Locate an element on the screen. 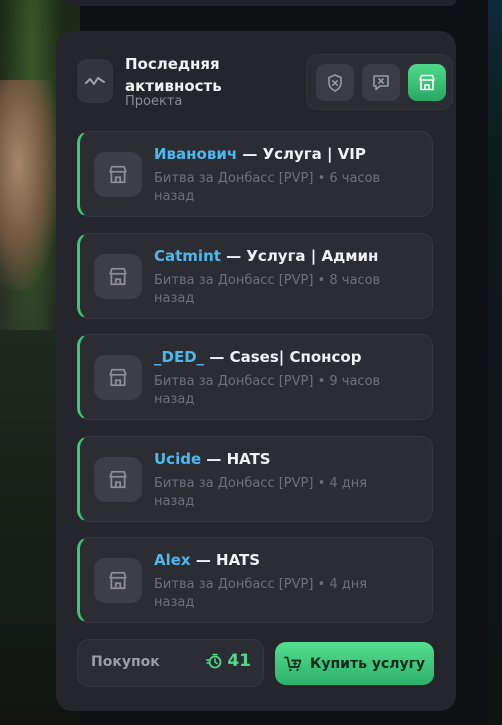 This screenshot has height=725, width=502. activity-service: — Услуга | Админ is located at coordinates (299, 256).